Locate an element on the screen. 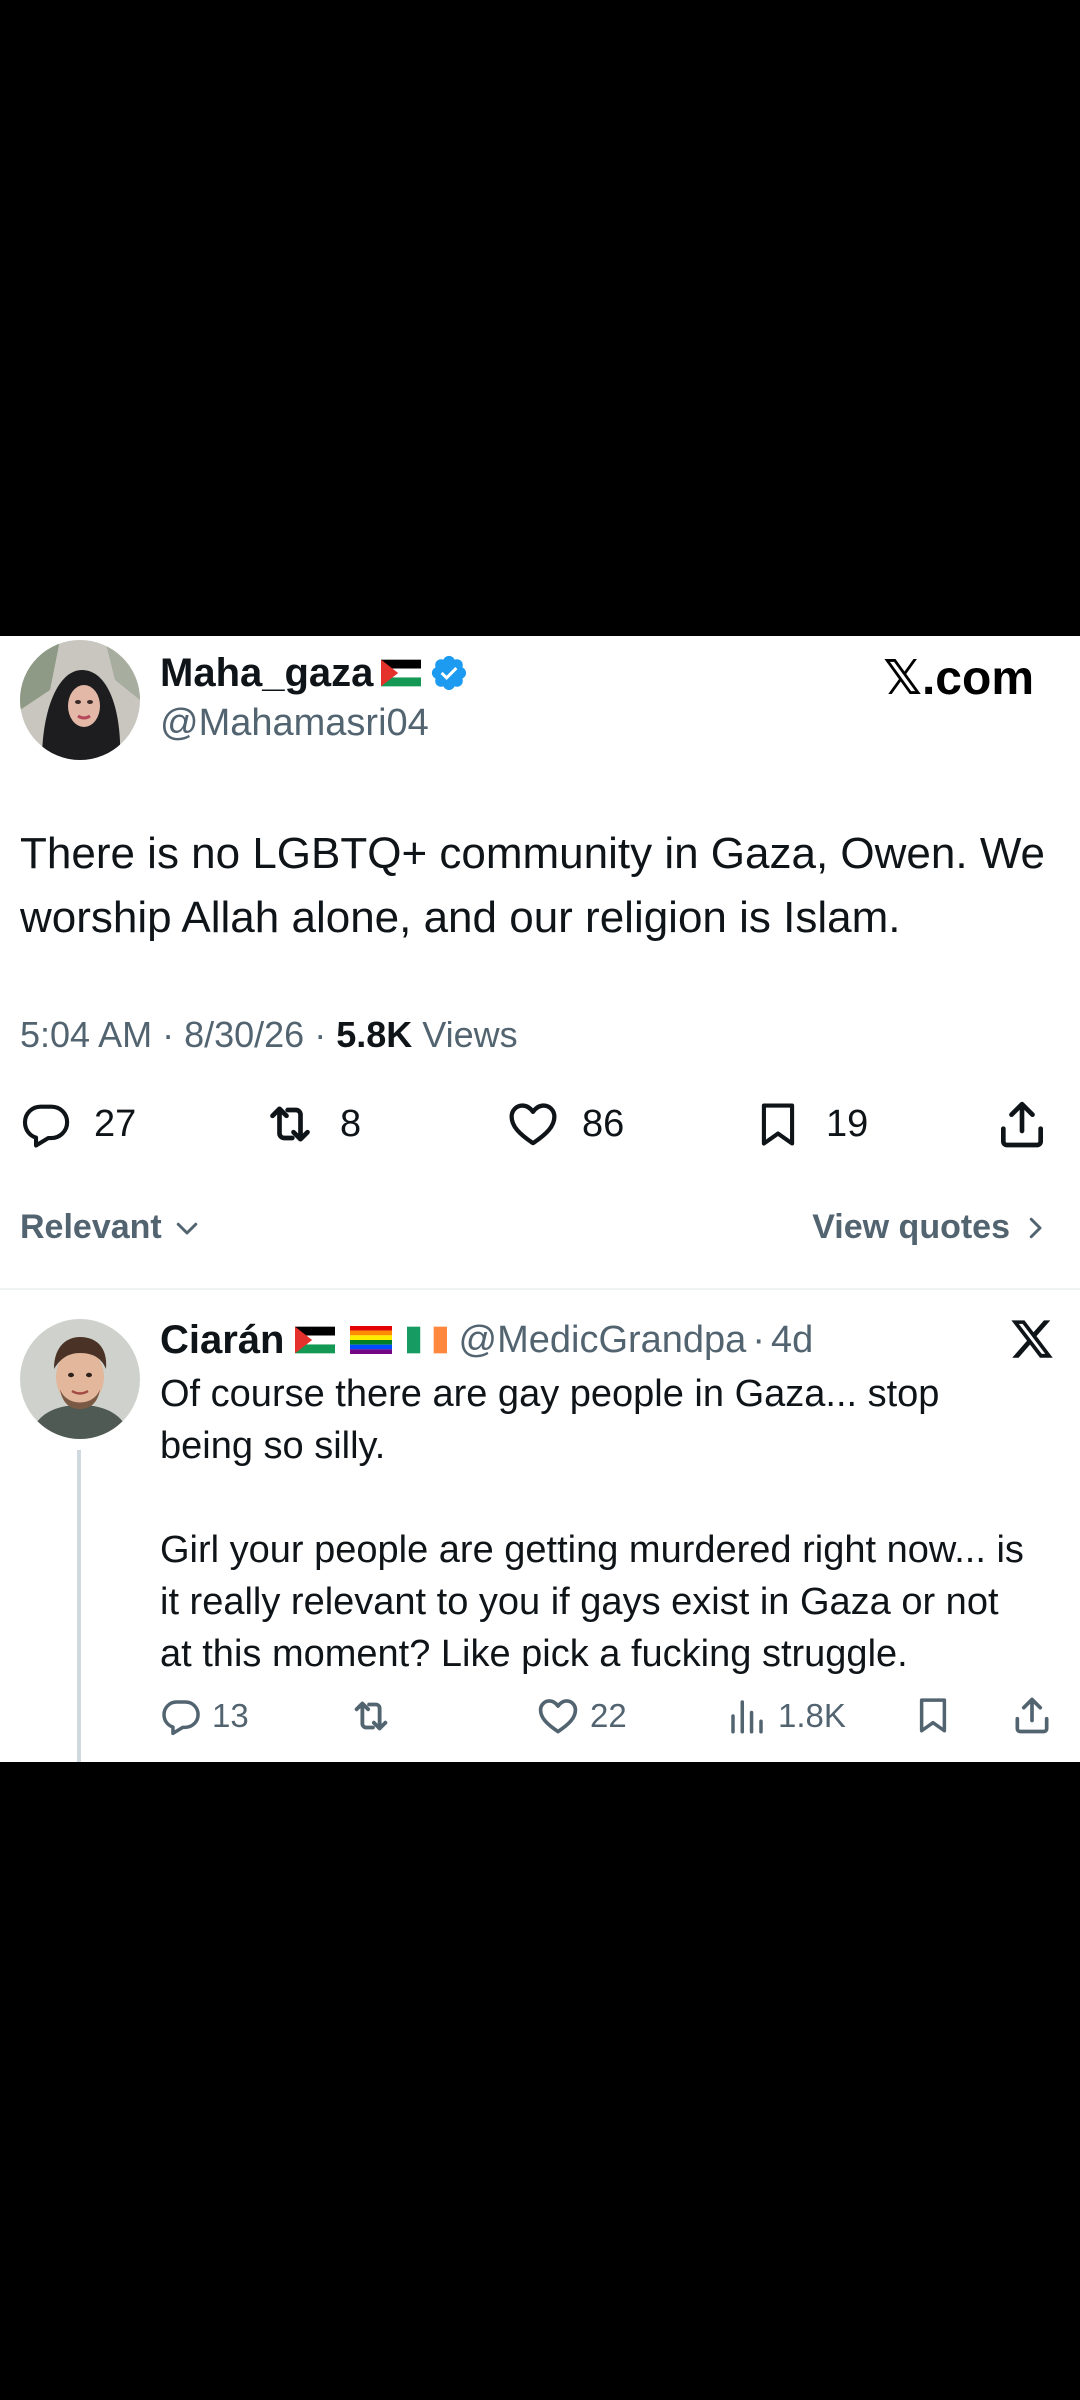 Image resolution: width=1080 pixels, height=2400 pixels. bookmark-button: 19 is located at coordinates (810, 1124).